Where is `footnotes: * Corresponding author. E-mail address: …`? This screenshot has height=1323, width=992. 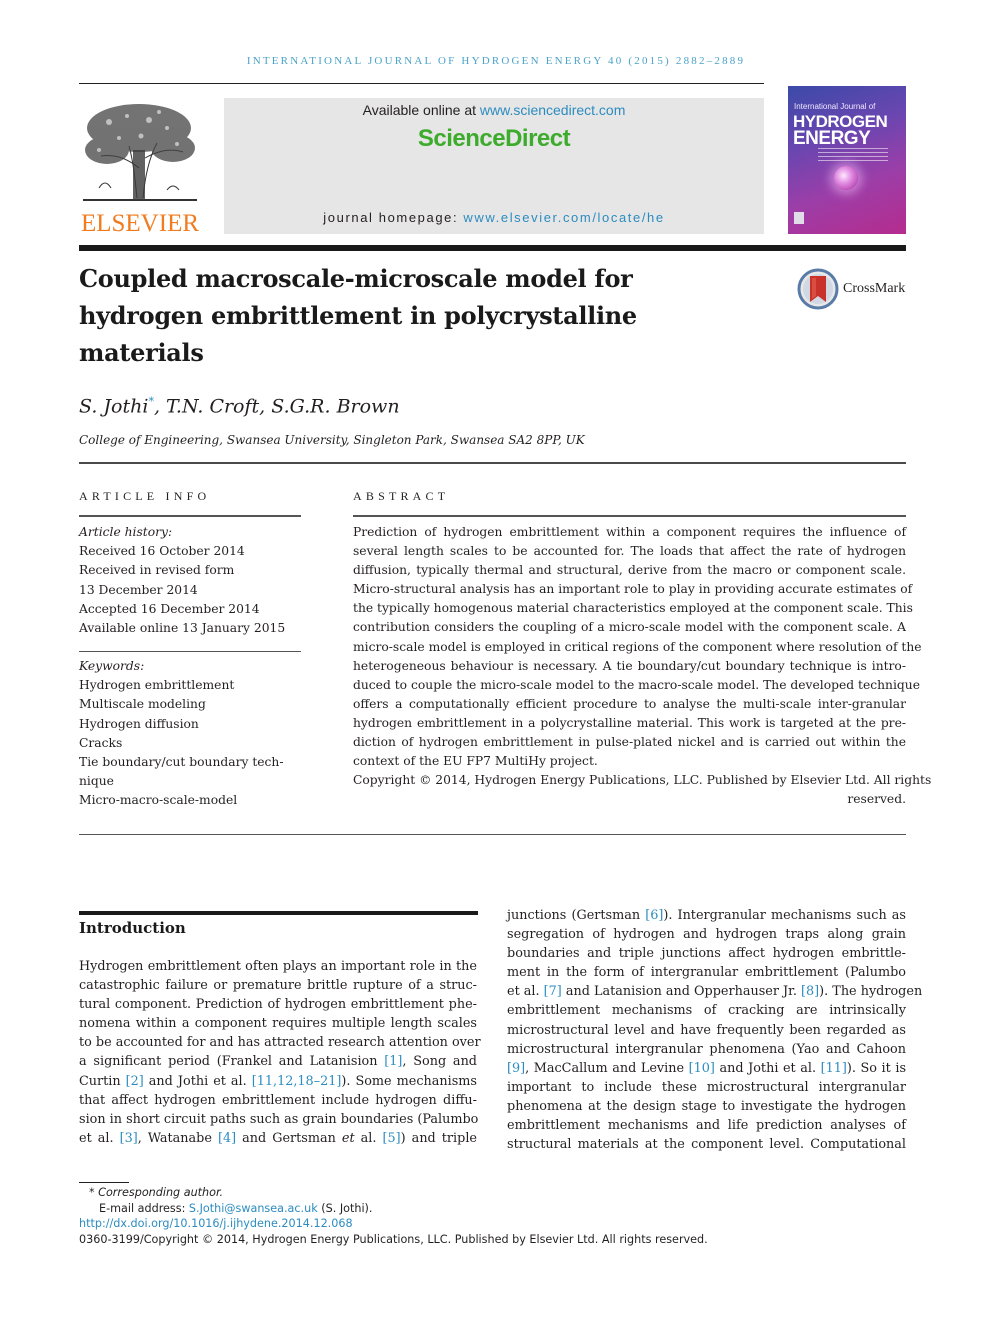
footnotes: * Corresponding author. E-mail address: … is located at coordinates (393, 1216).